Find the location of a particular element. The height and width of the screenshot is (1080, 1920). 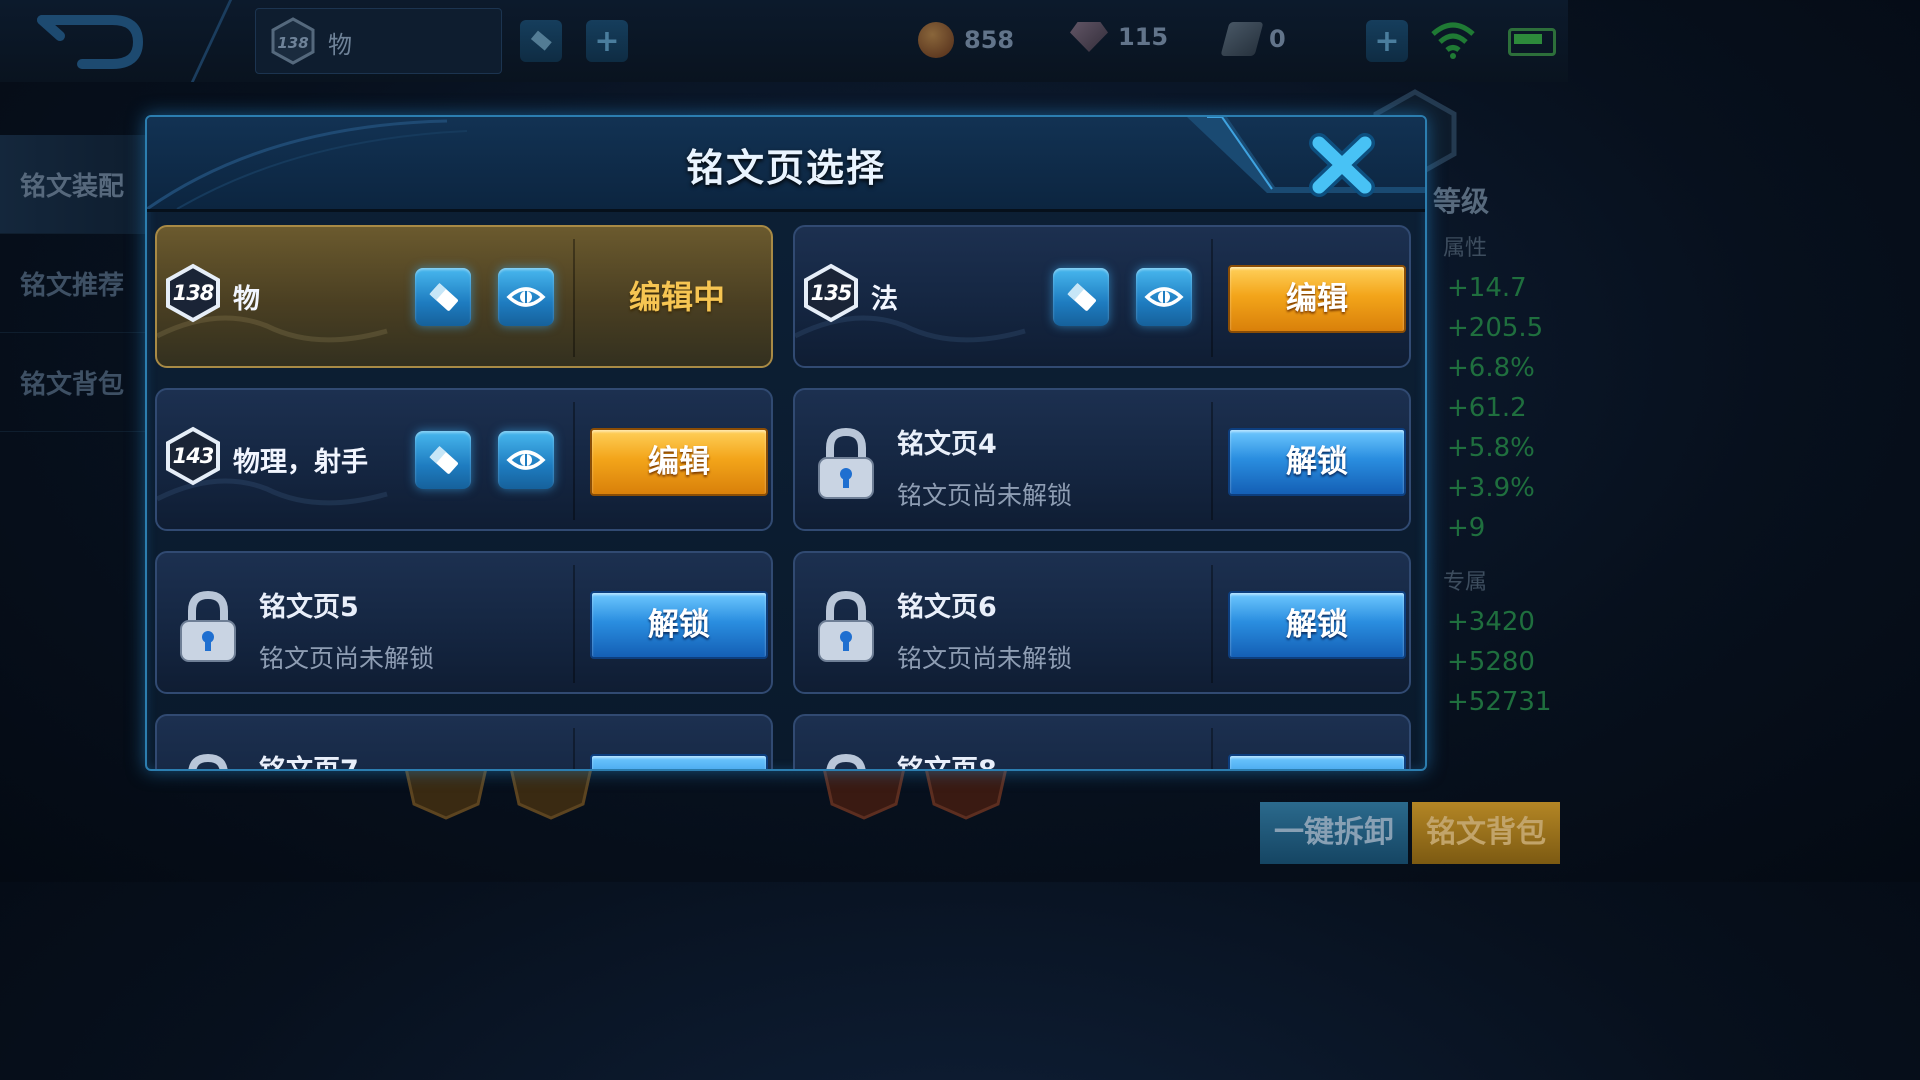

unequip-all-label: 一键拆卸 is located at coordinates (1334, 832).